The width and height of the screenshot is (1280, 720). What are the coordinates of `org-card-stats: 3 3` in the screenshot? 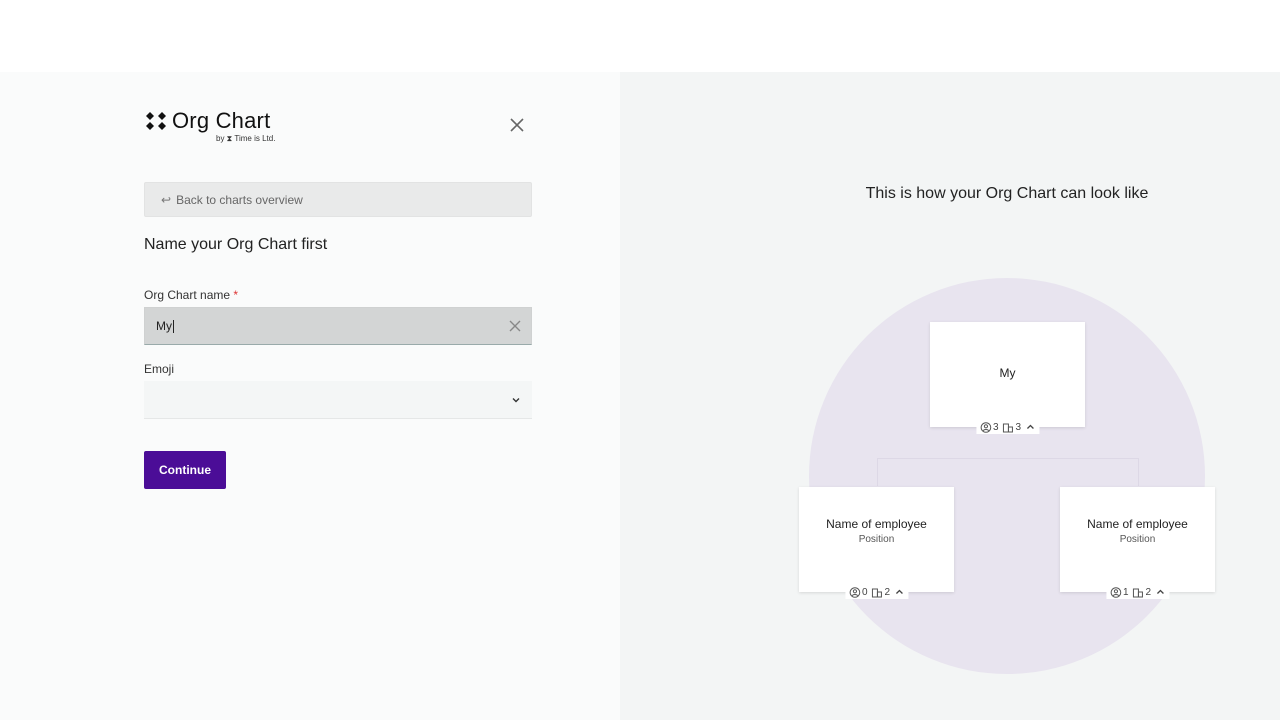 It's located at (1007, 427).